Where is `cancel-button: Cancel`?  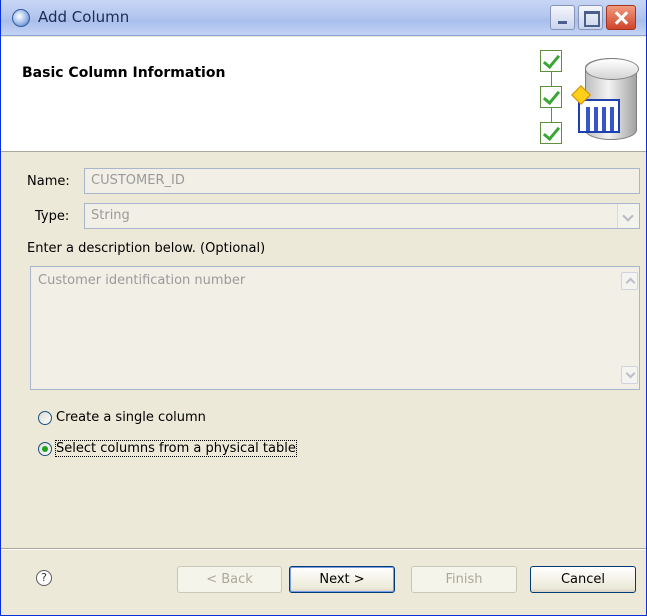
cancel-button: Cancel is located at coordinates (583, 579).